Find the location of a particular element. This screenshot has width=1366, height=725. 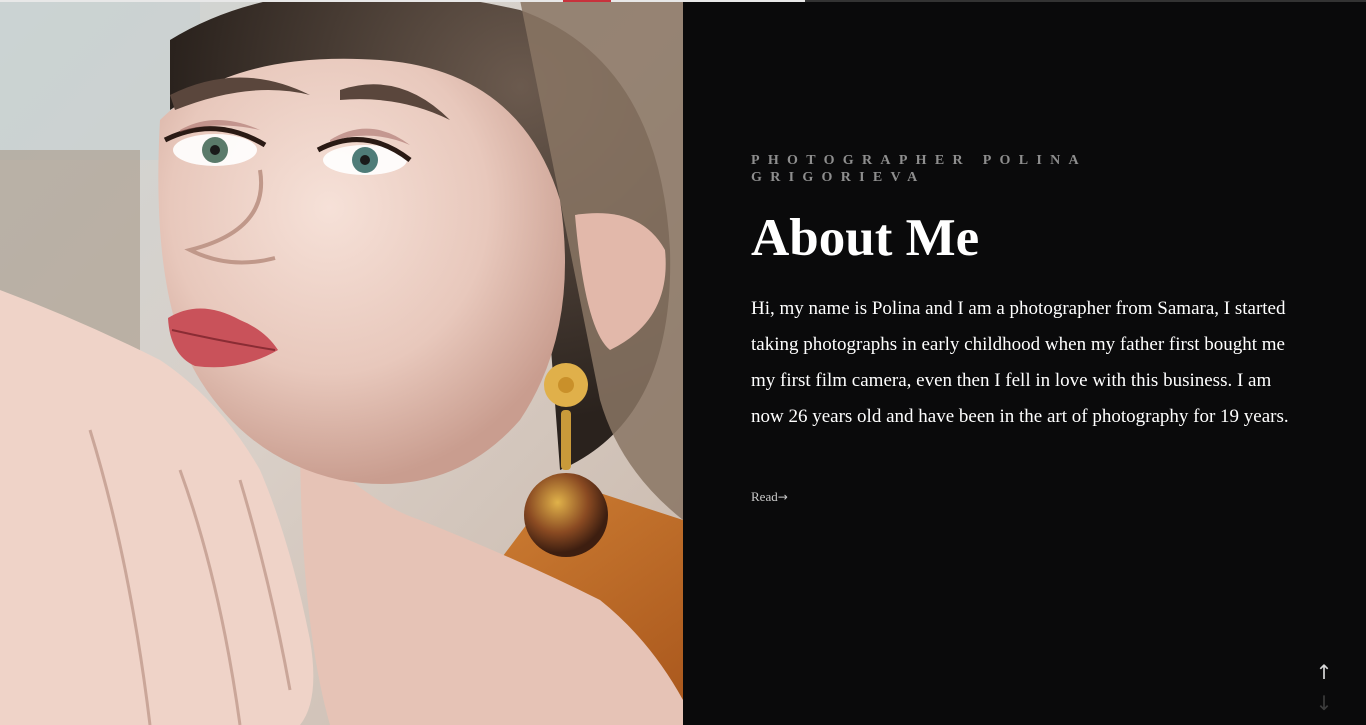

progress-fill is located at coordinates (402, 1).